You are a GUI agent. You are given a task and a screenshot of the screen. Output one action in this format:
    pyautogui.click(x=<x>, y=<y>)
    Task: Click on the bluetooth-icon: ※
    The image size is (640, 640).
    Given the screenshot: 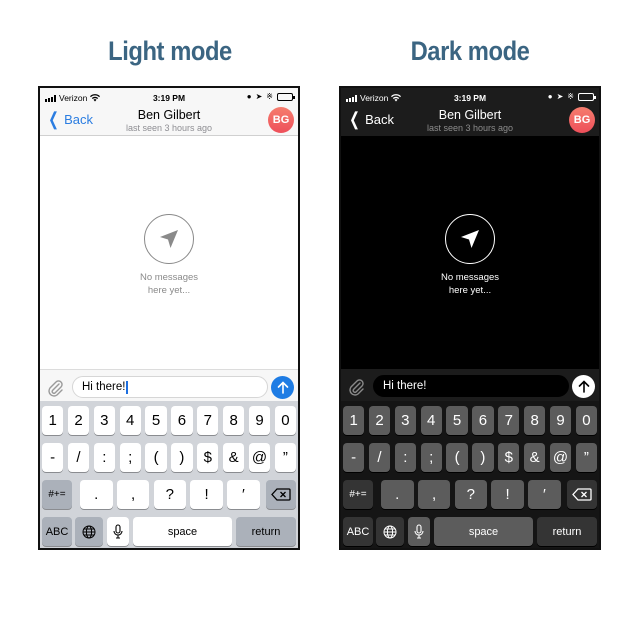 What is the action you would take?
    pyautogui.click(x=570, y=96)
    